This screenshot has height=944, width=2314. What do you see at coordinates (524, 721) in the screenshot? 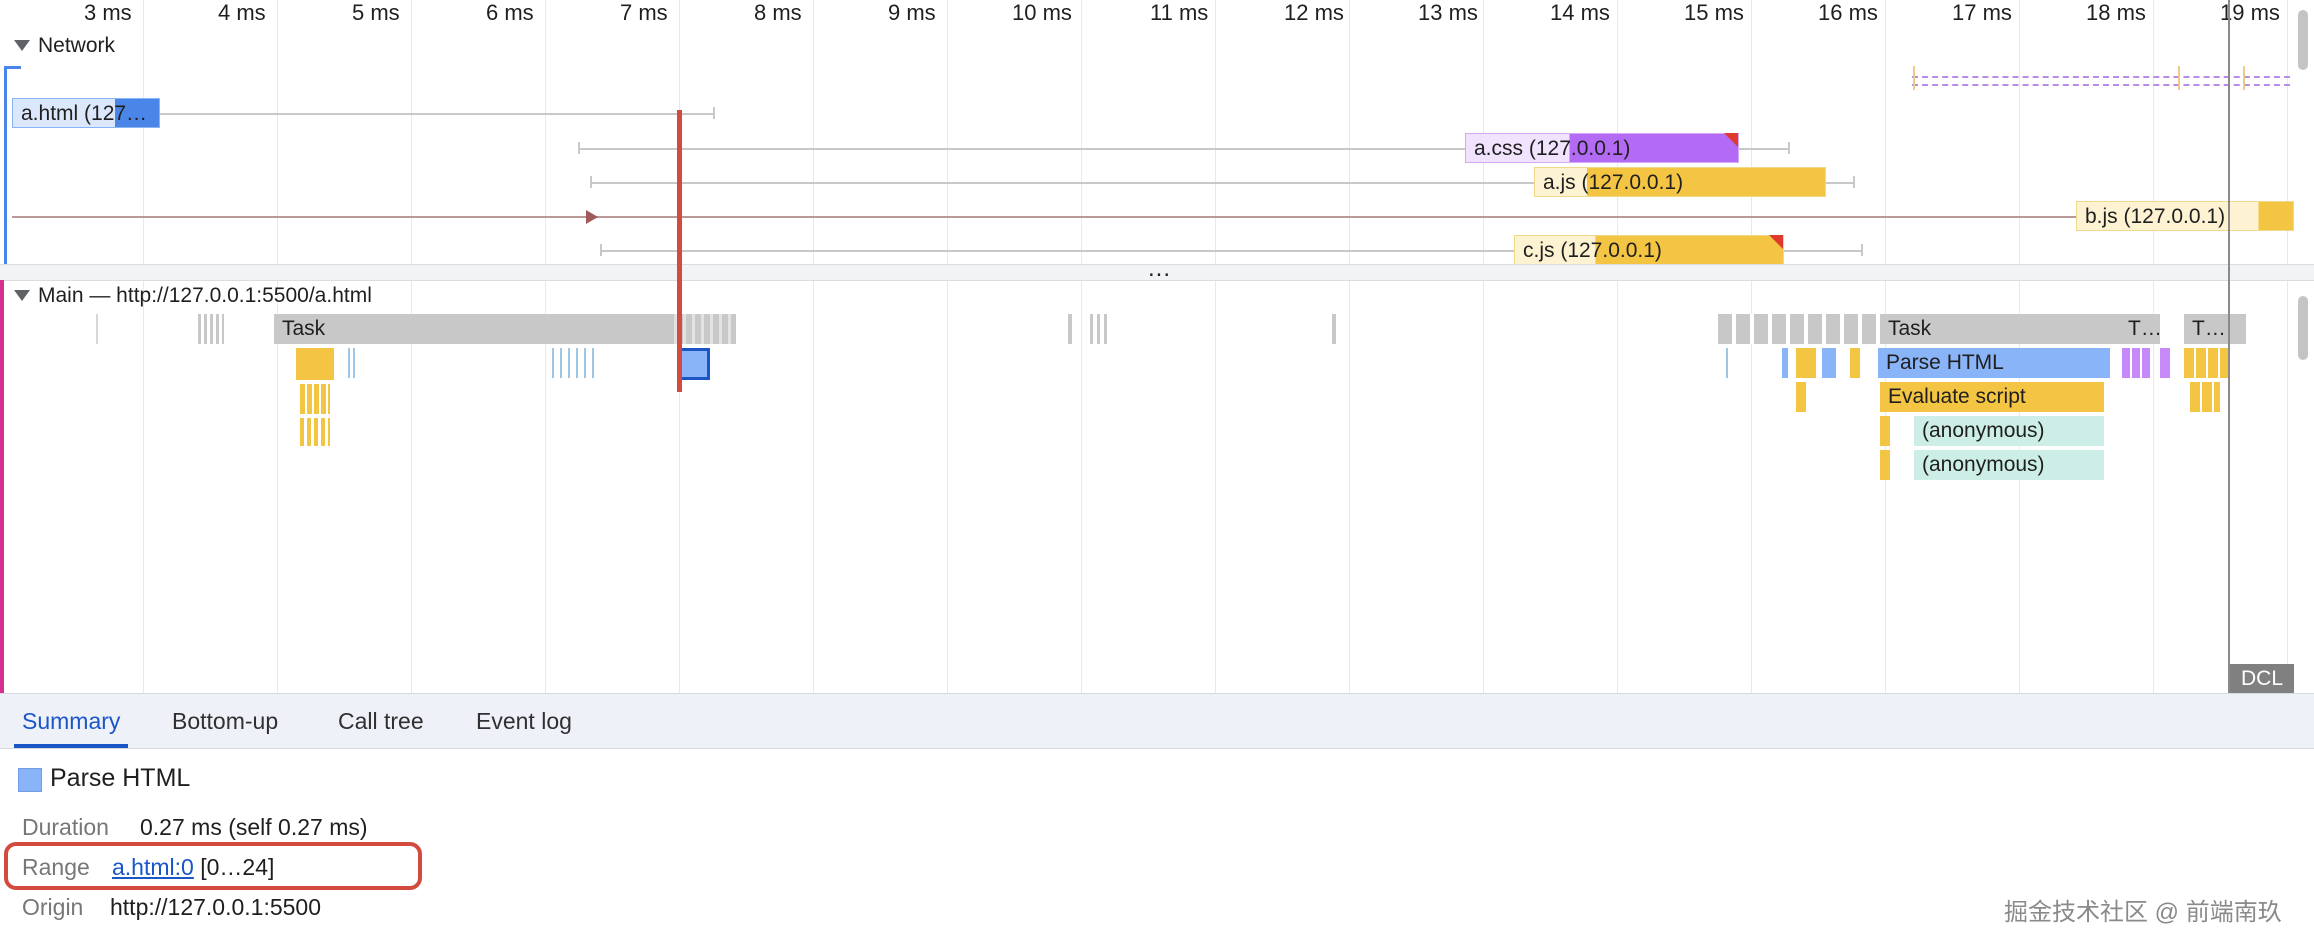
I see `tab-event-log: Event log` at bounding box center [524, 721].